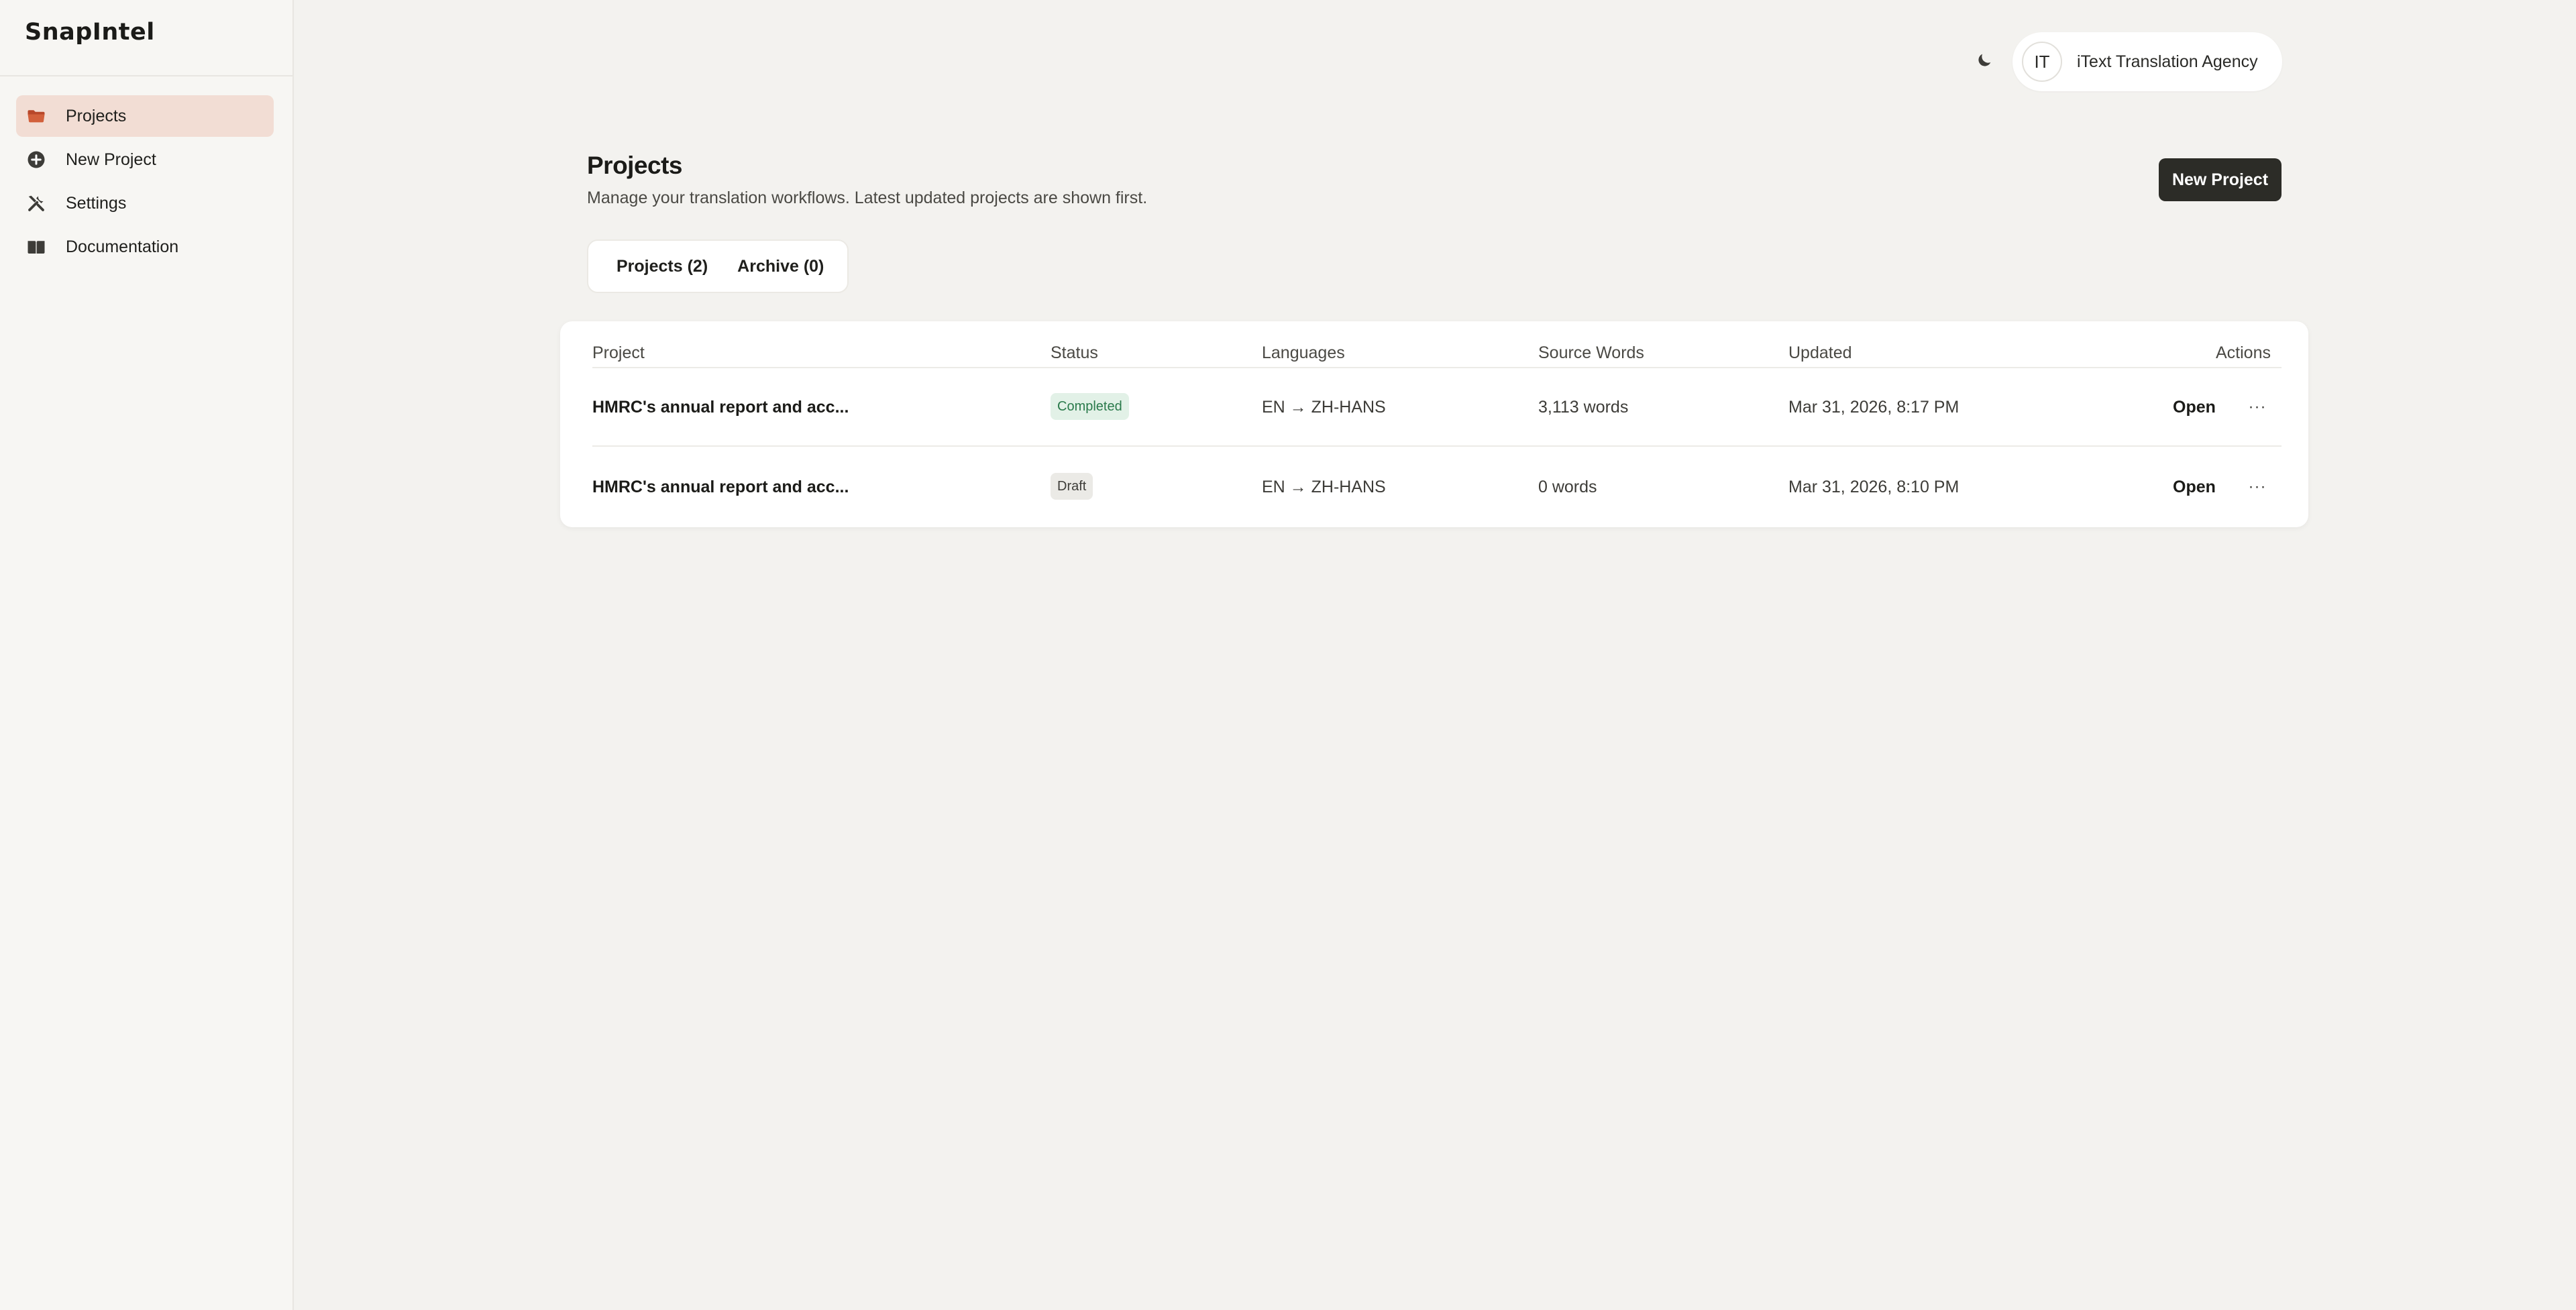 This screenshot has width=2576, height=1310. I want to click on sidebar: SnapIntel Projects New Project Settings, so click(147, 655).